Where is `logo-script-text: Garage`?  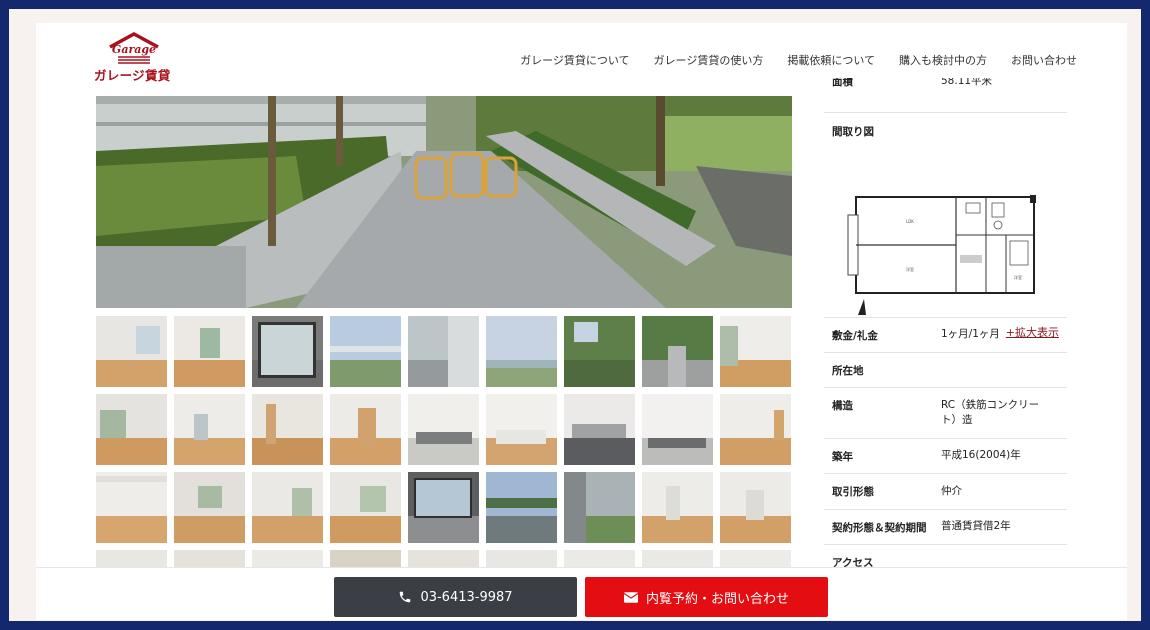
logo-script-text: Garage is located at coordinates (134, 49).